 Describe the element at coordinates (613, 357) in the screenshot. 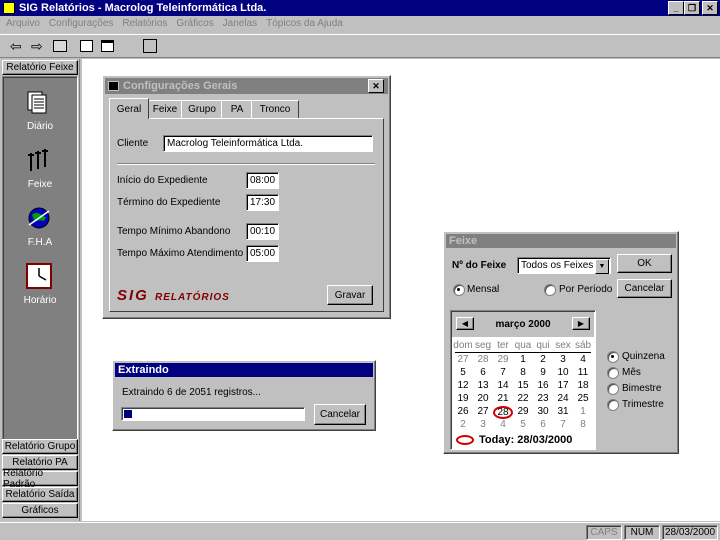

I see `radio-quinzena` at that location.